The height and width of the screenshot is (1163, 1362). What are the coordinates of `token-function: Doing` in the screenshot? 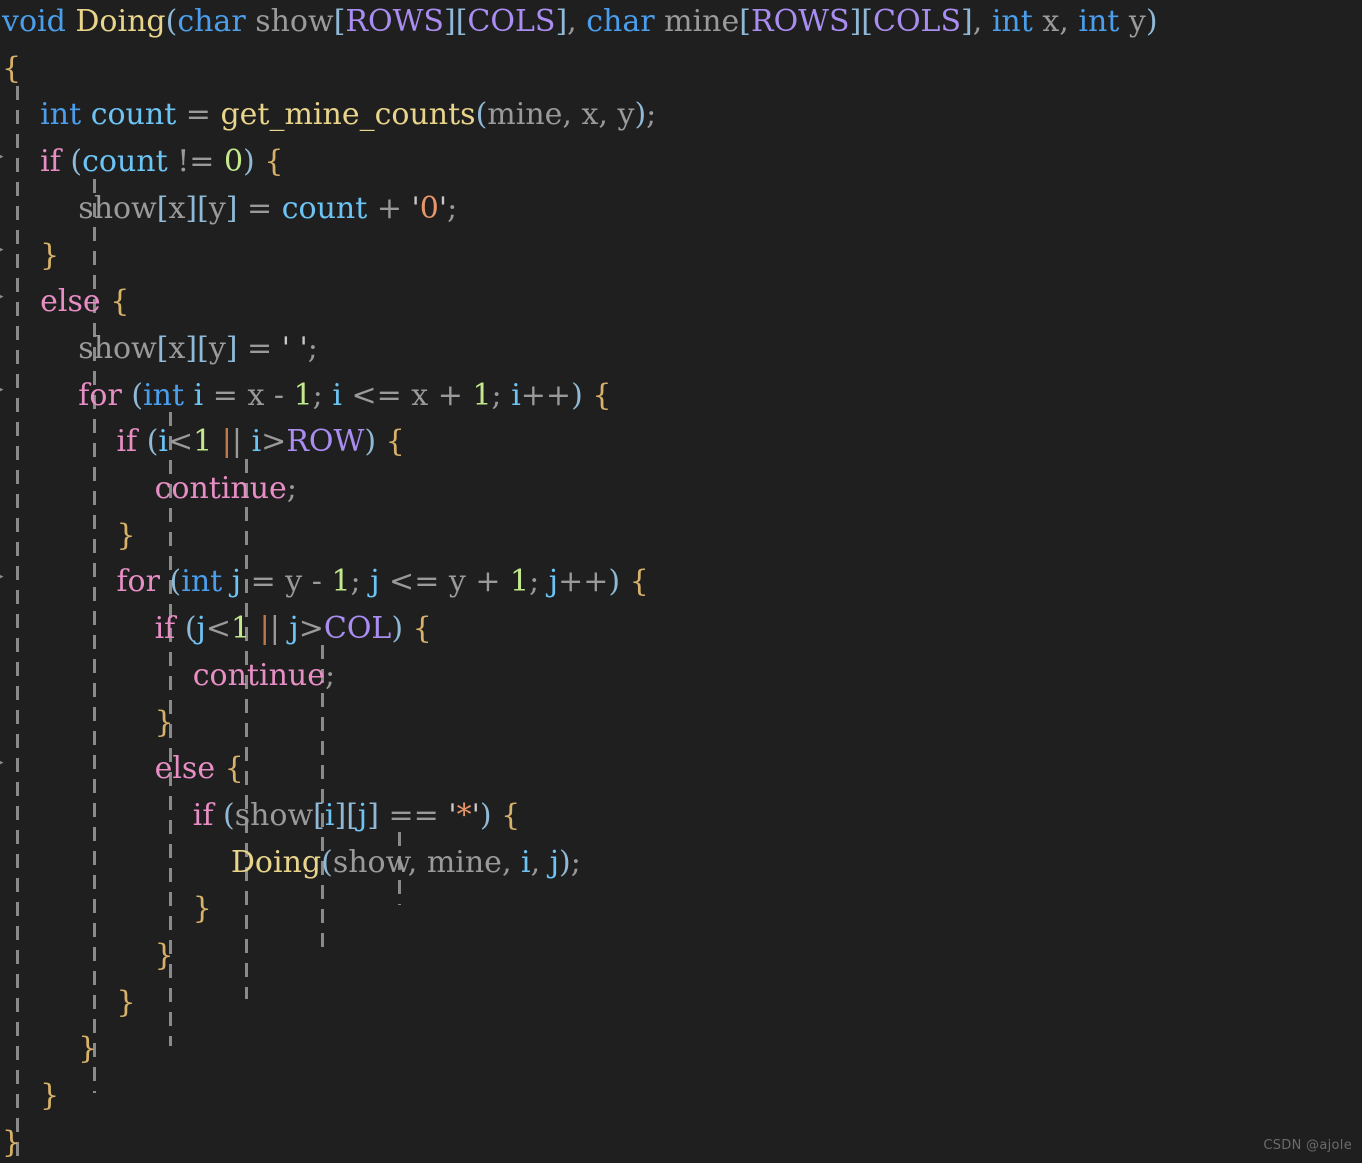 It's located at (276, 862).